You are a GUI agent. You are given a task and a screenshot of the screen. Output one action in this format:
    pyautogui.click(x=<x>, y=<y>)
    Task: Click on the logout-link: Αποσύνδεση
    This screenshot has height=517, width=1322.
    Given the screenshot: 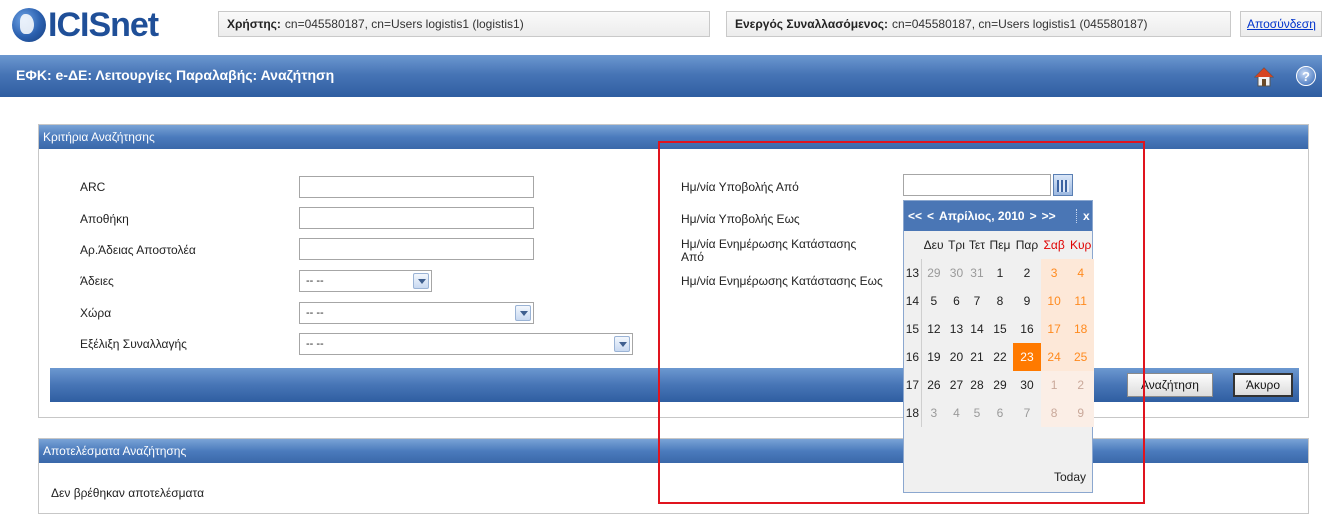 What is the action you would take?
    pyautogui.click(x=1281, y=24)
    